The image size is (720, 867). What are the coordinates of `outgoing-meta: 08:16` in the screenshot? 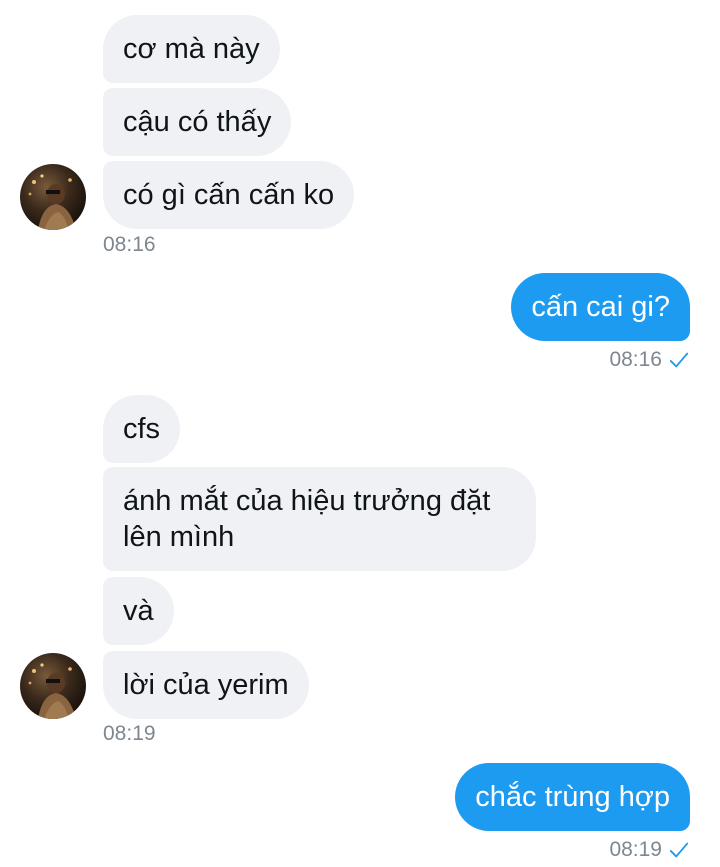 It's located at (649, 360).